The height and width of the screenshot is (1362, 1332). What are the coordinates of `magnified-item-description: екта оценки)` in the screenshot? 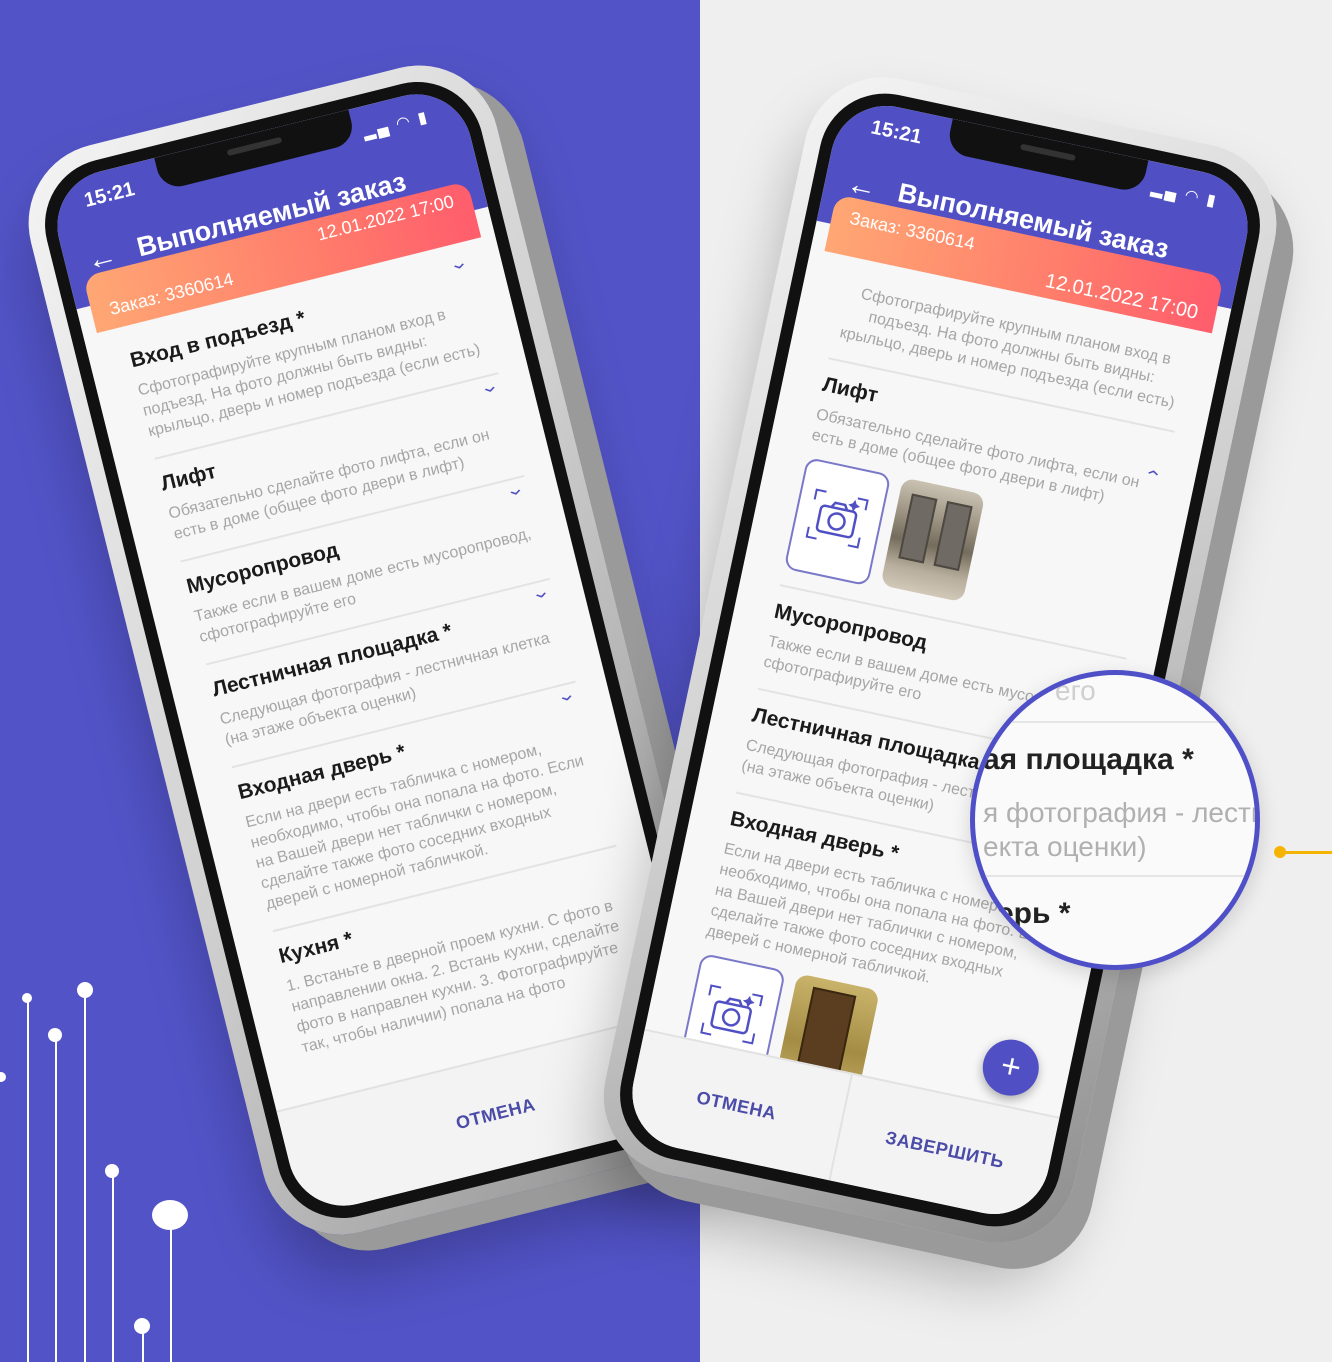 It's located at (1065, 846).